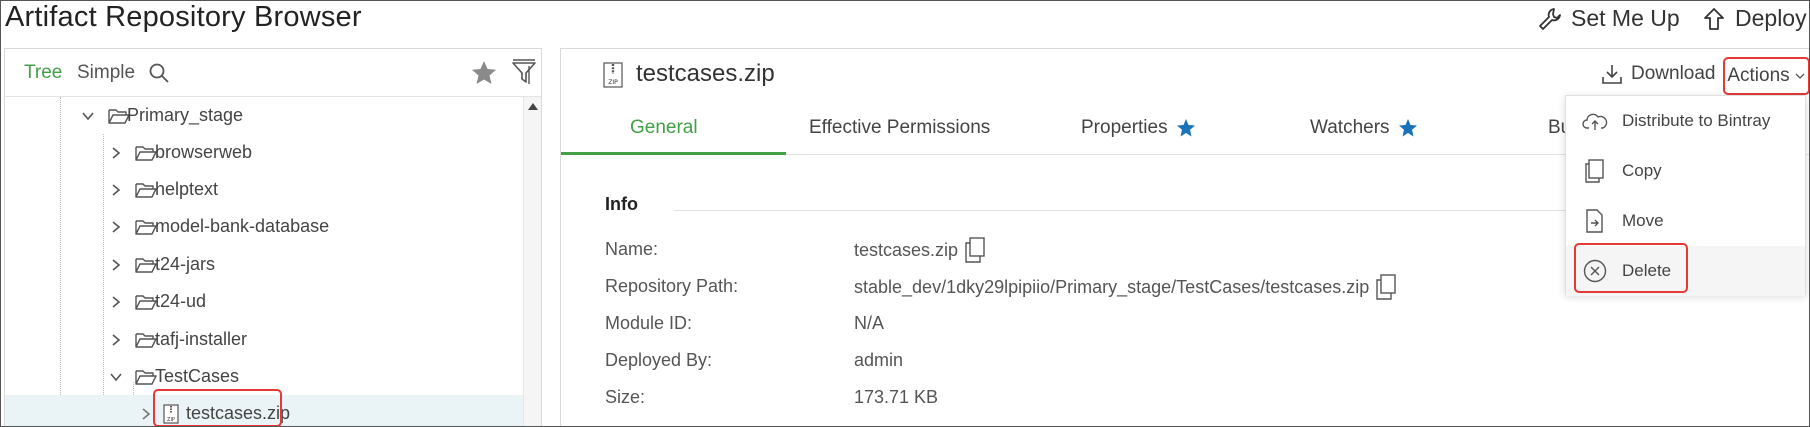 The height and width of the screenshot is (427, 1810). What do you see at coordinates (1350, 127) in the screenshot?
I see `tab-label: Watchers` at bounding box center [1350, 127].